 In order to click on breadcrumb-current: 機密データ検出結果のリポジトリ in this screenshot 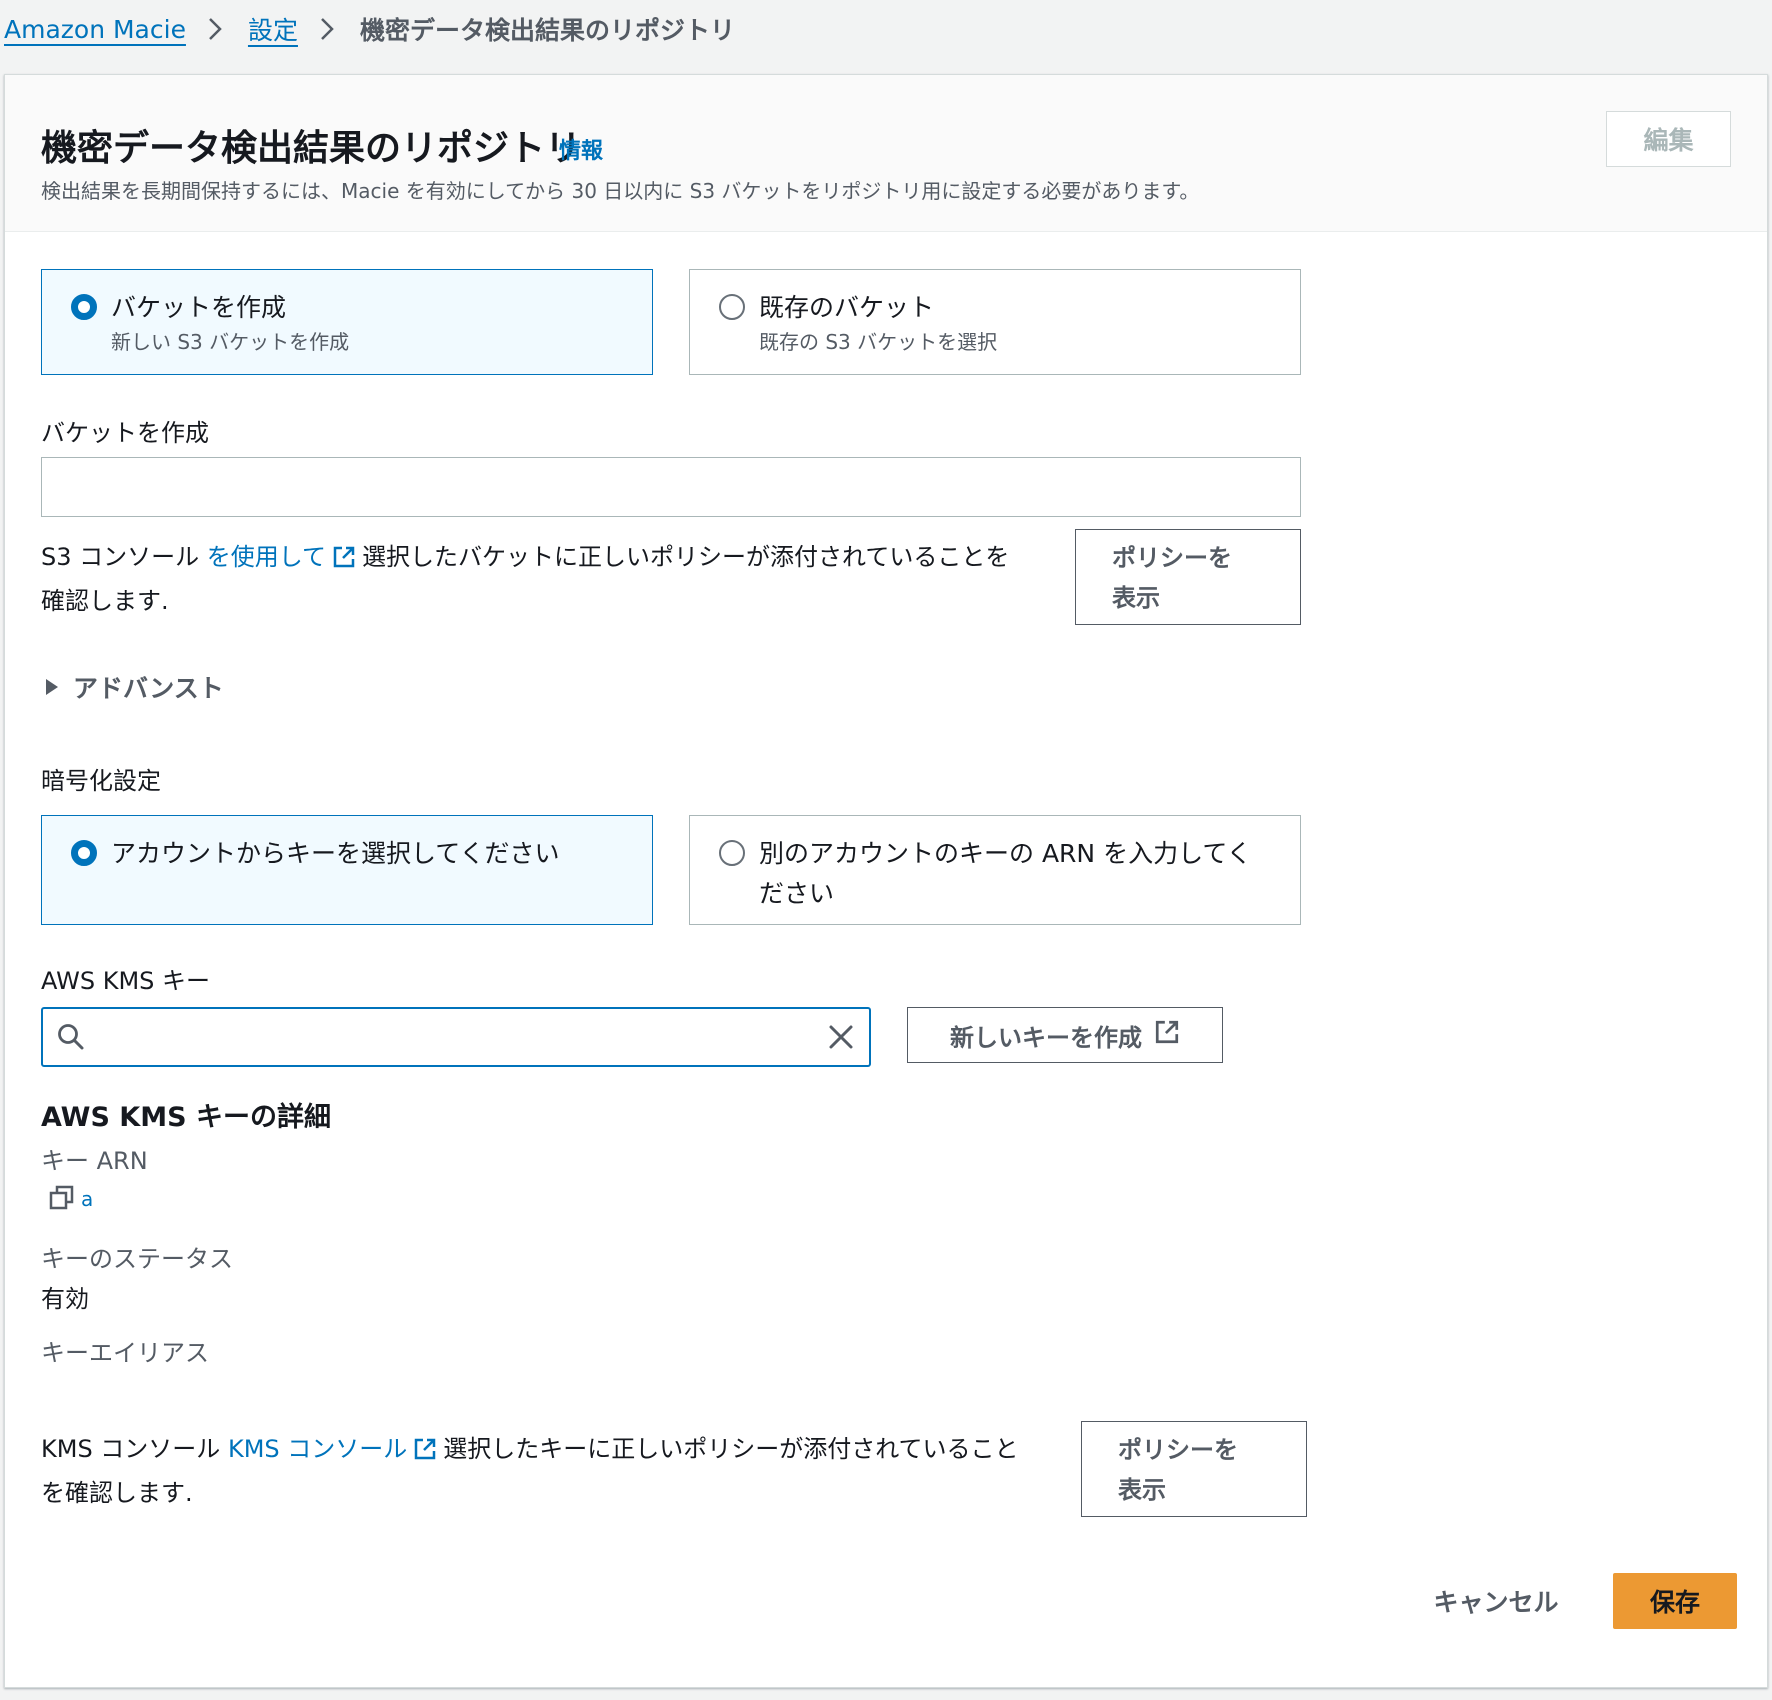, I will do `click(547, 30)`.